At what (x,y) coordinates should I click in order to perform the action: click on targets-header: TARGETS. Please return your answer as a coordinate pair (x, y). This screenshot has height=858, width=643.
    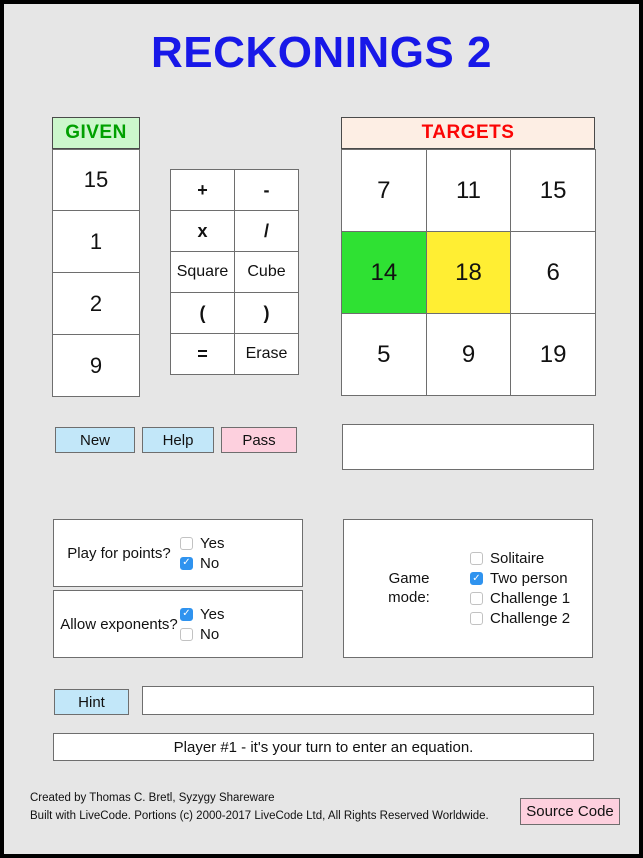
    Looking at the image, I should click on (468, 133).